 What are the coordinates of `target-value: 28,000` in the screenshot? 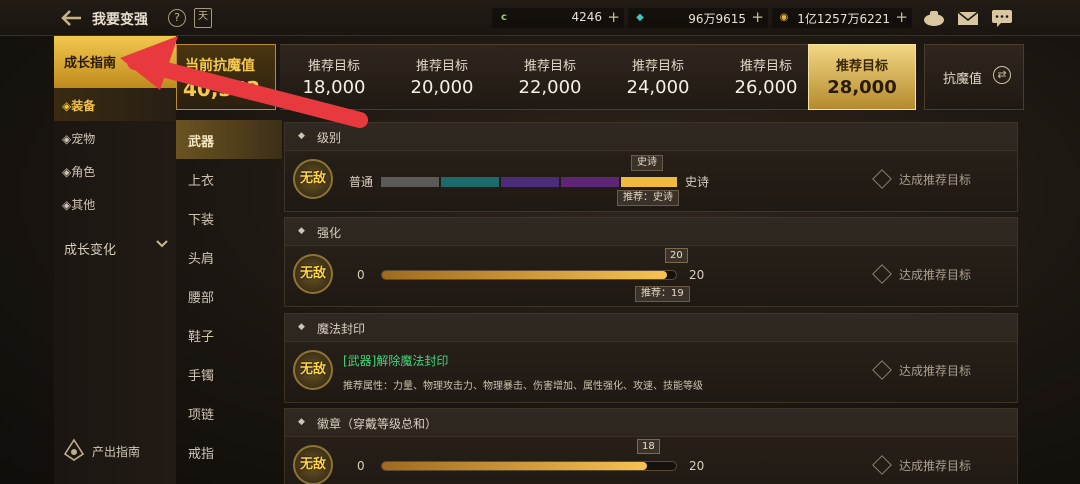 It's located at (862, 87).